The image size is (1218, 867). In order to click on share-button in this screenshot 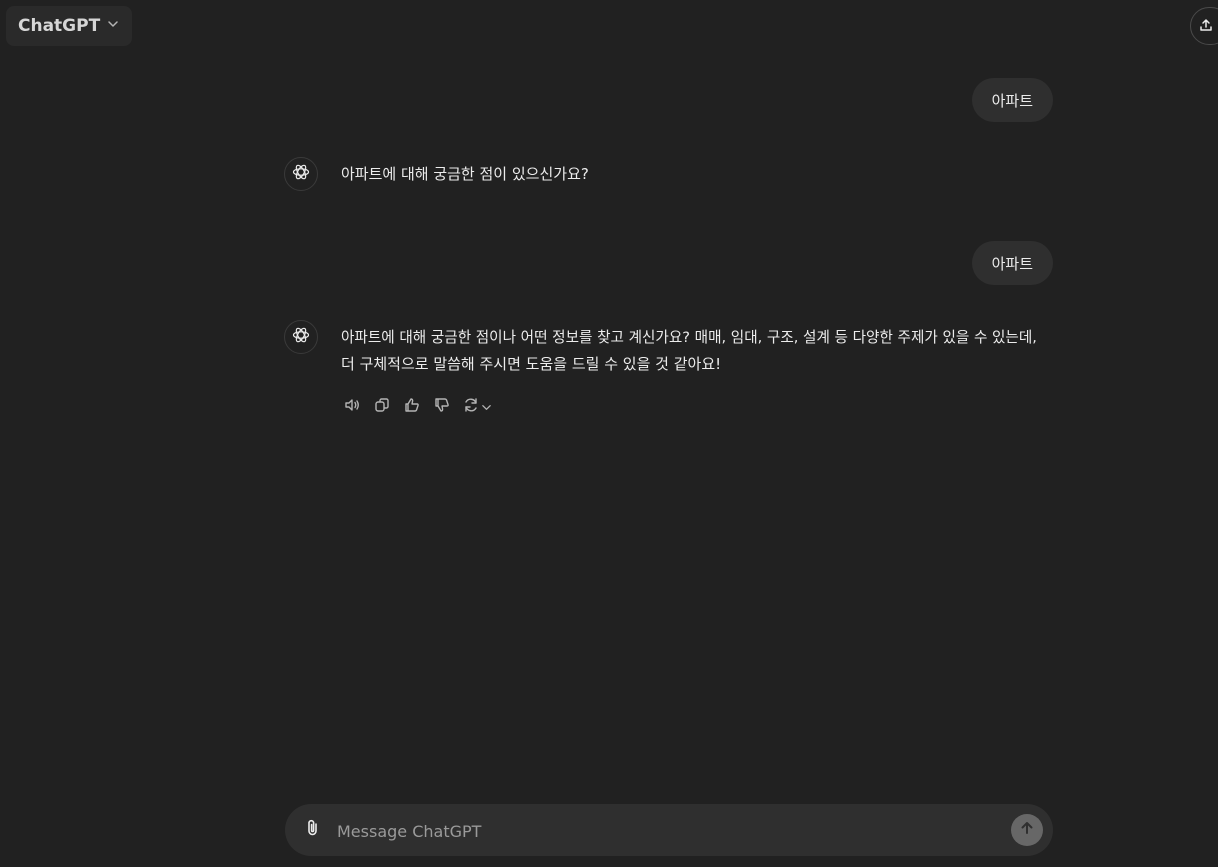, I will do `click(1204, 26)`.